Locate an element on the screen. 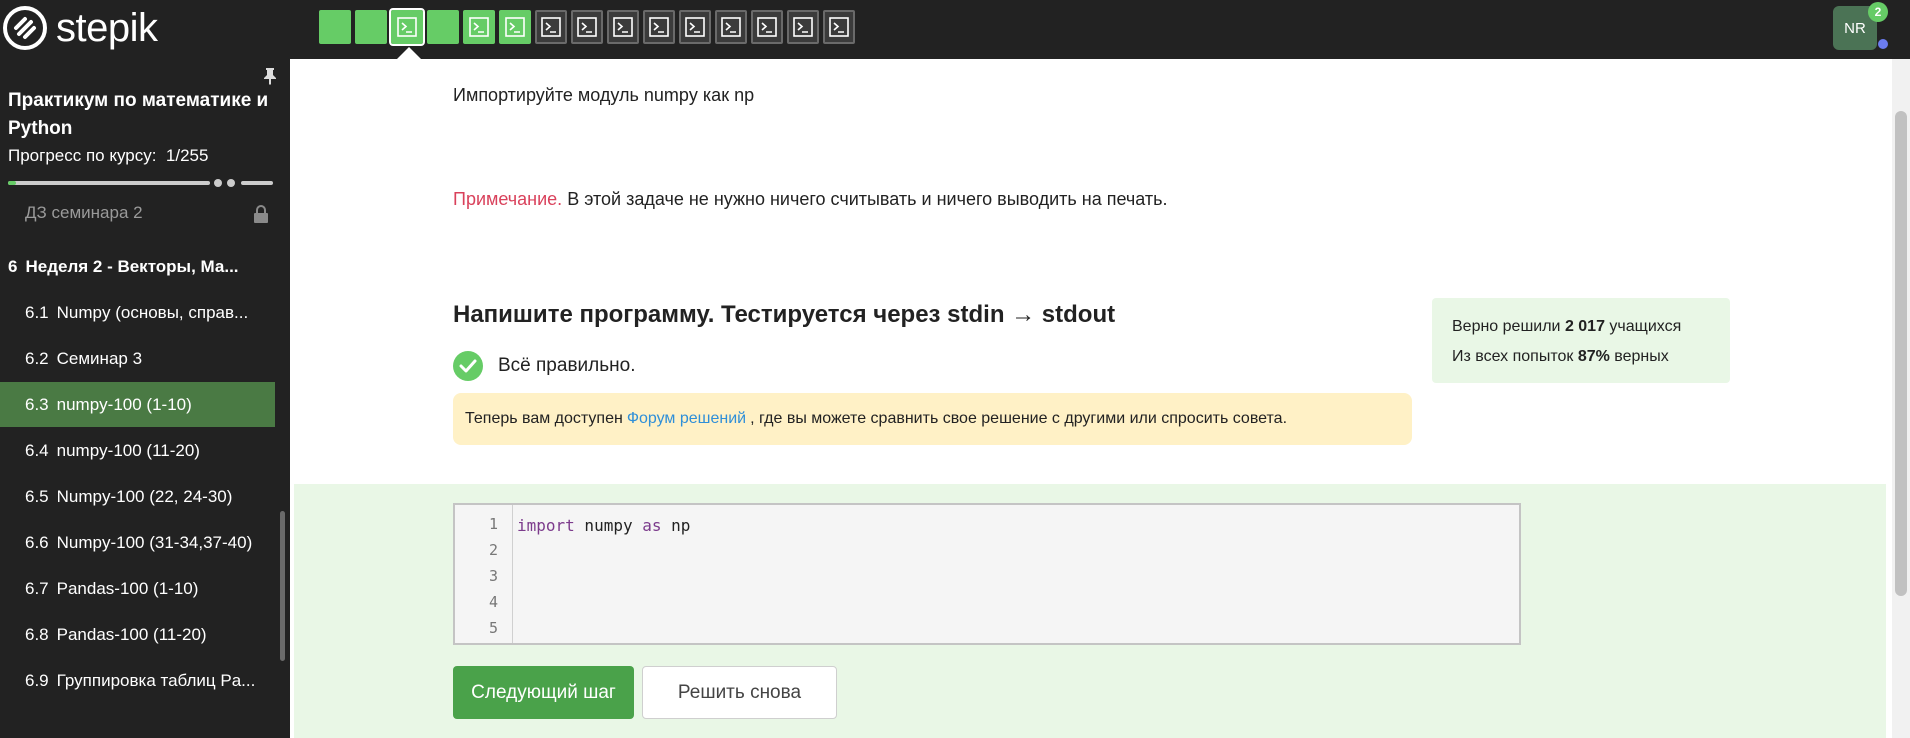  course-progress: Прогресс по курсу: 1/255 is located at coordinates (108, 156).